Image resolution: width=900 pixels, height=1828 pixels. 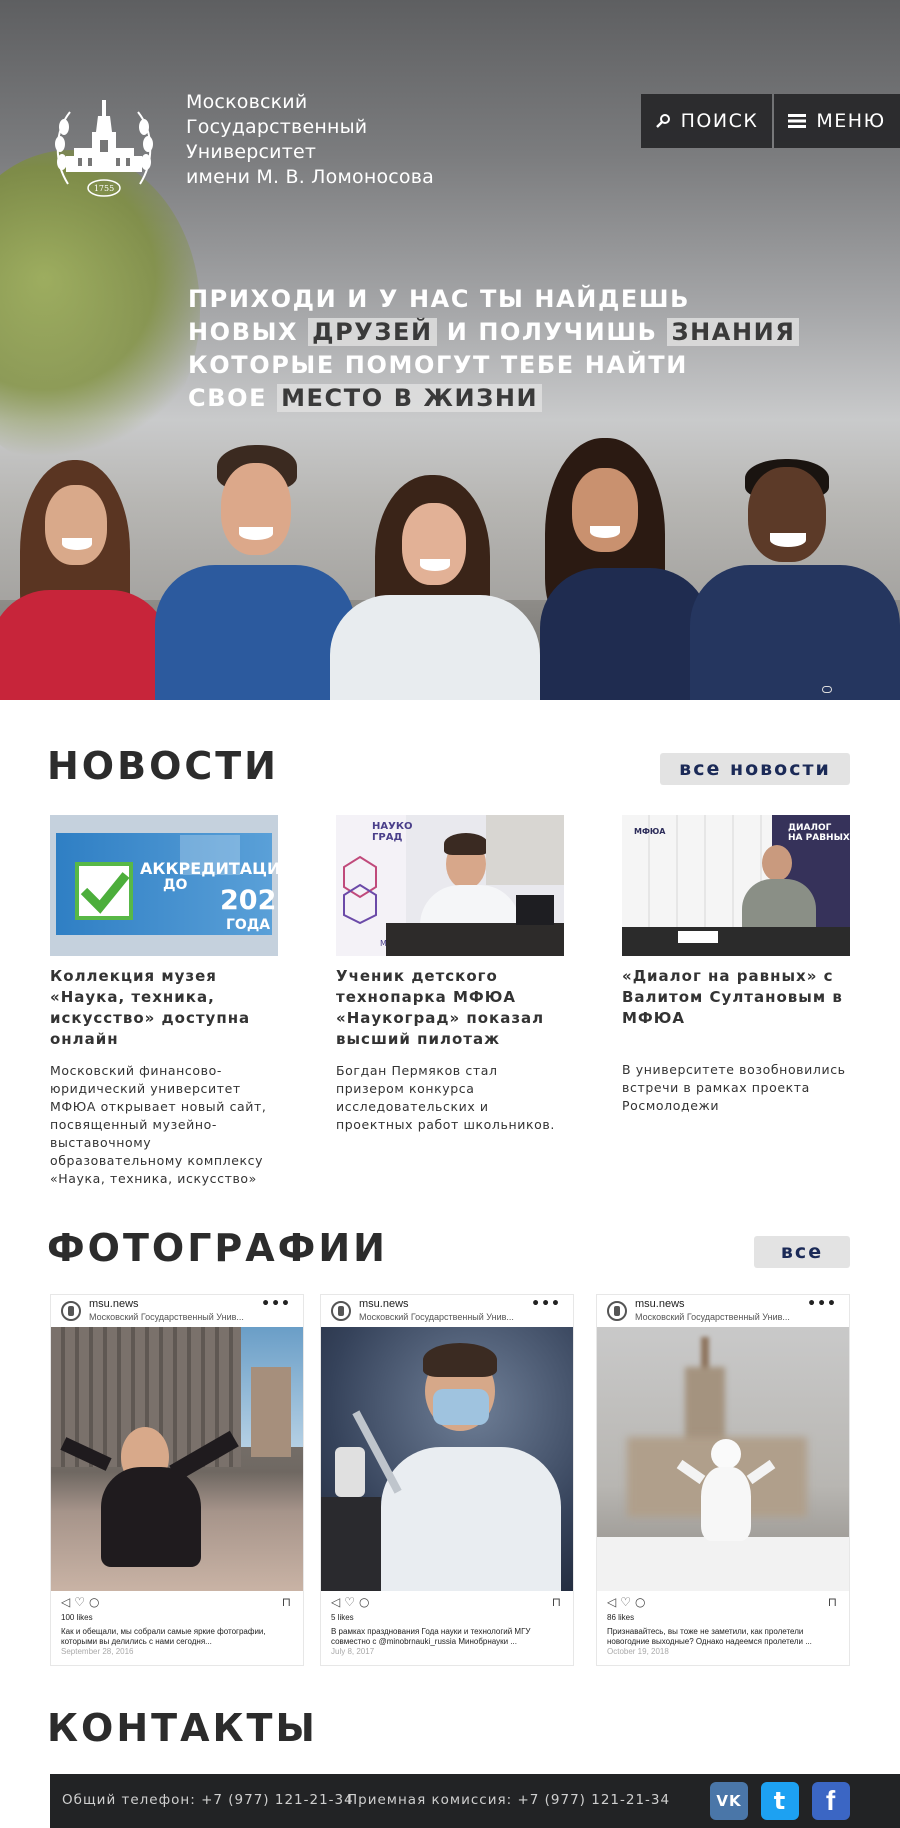 I want to click on all-news-button: все новости, so click(x=755, y=769).